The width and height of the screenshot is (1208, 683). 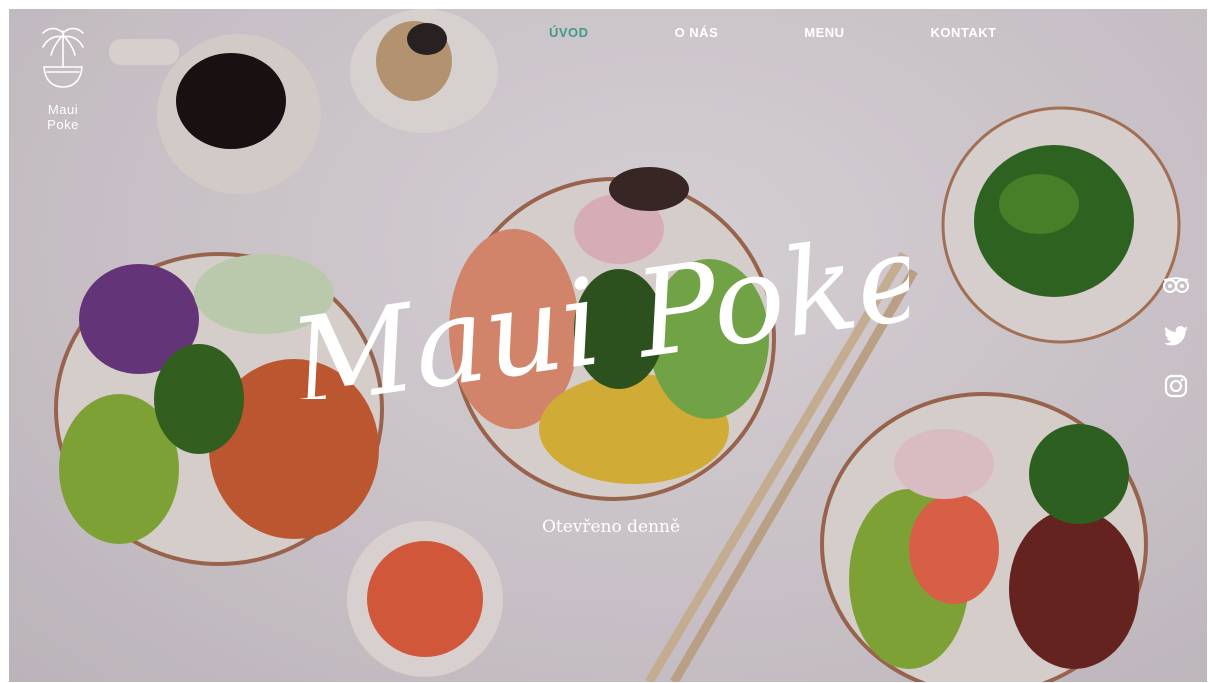 I want to click on instagram-icon, so click(x=1176, y=386).